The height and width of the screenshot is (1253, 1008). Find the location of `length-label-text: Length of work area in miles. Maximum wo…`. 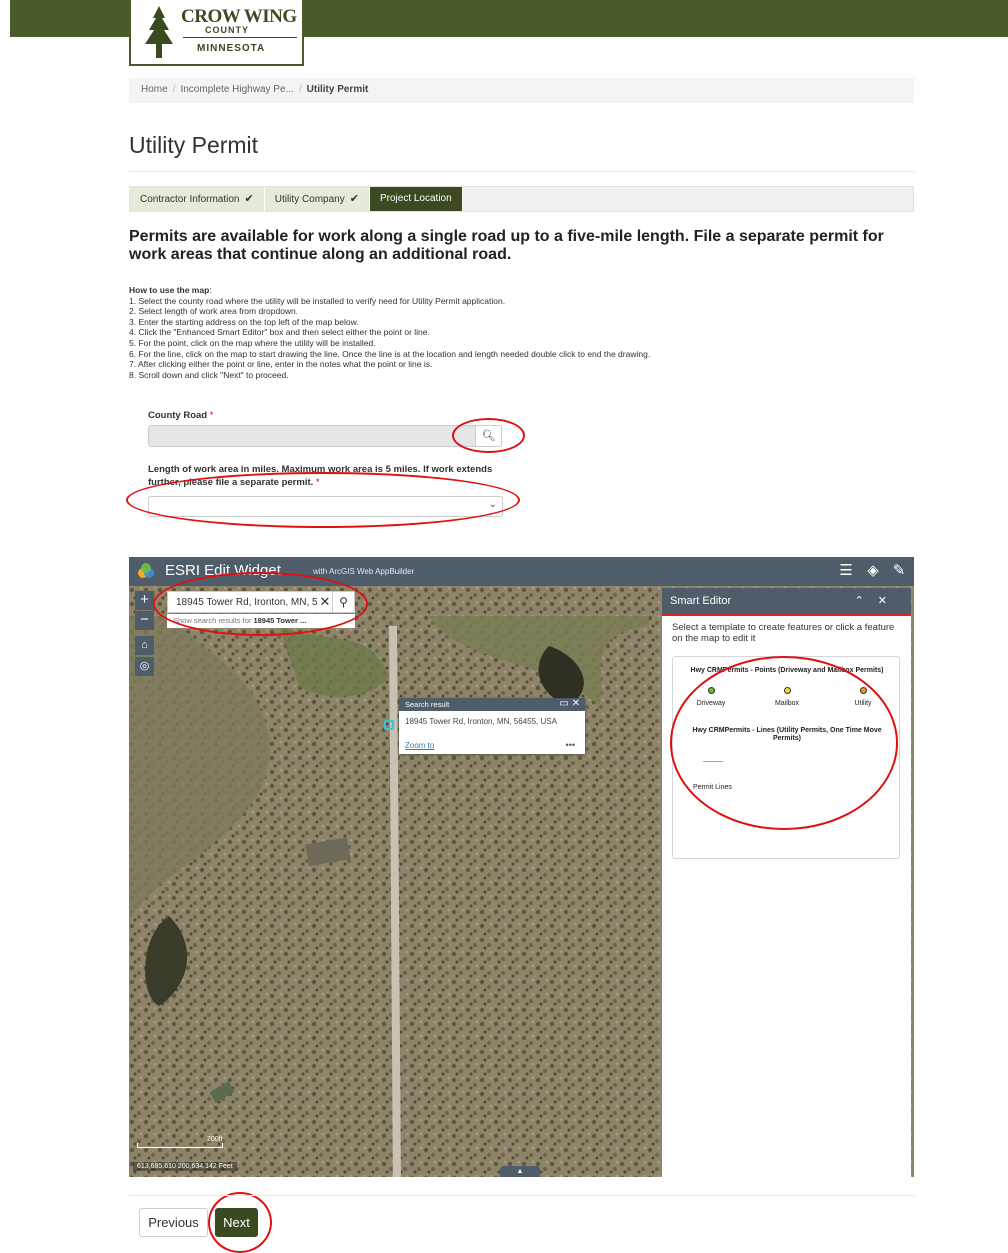

length-label-text: Length of work area in miles. Maximum wo… is located at coordinates (320, 476).